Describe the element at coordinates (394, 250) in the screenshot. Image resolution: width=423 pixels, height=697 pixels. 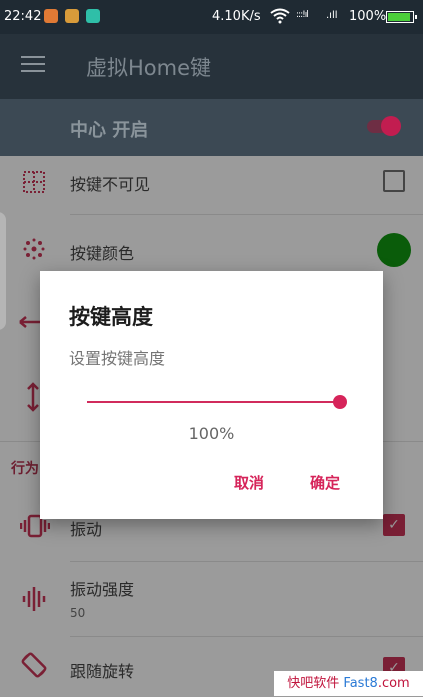
I see `button-color-swatch` at that location.